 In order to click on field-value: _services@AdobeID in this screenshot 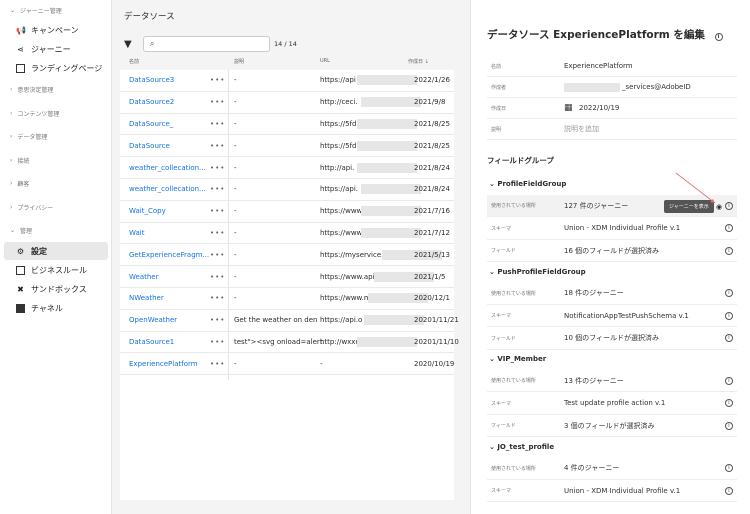, I will do `click(656, 87)`.